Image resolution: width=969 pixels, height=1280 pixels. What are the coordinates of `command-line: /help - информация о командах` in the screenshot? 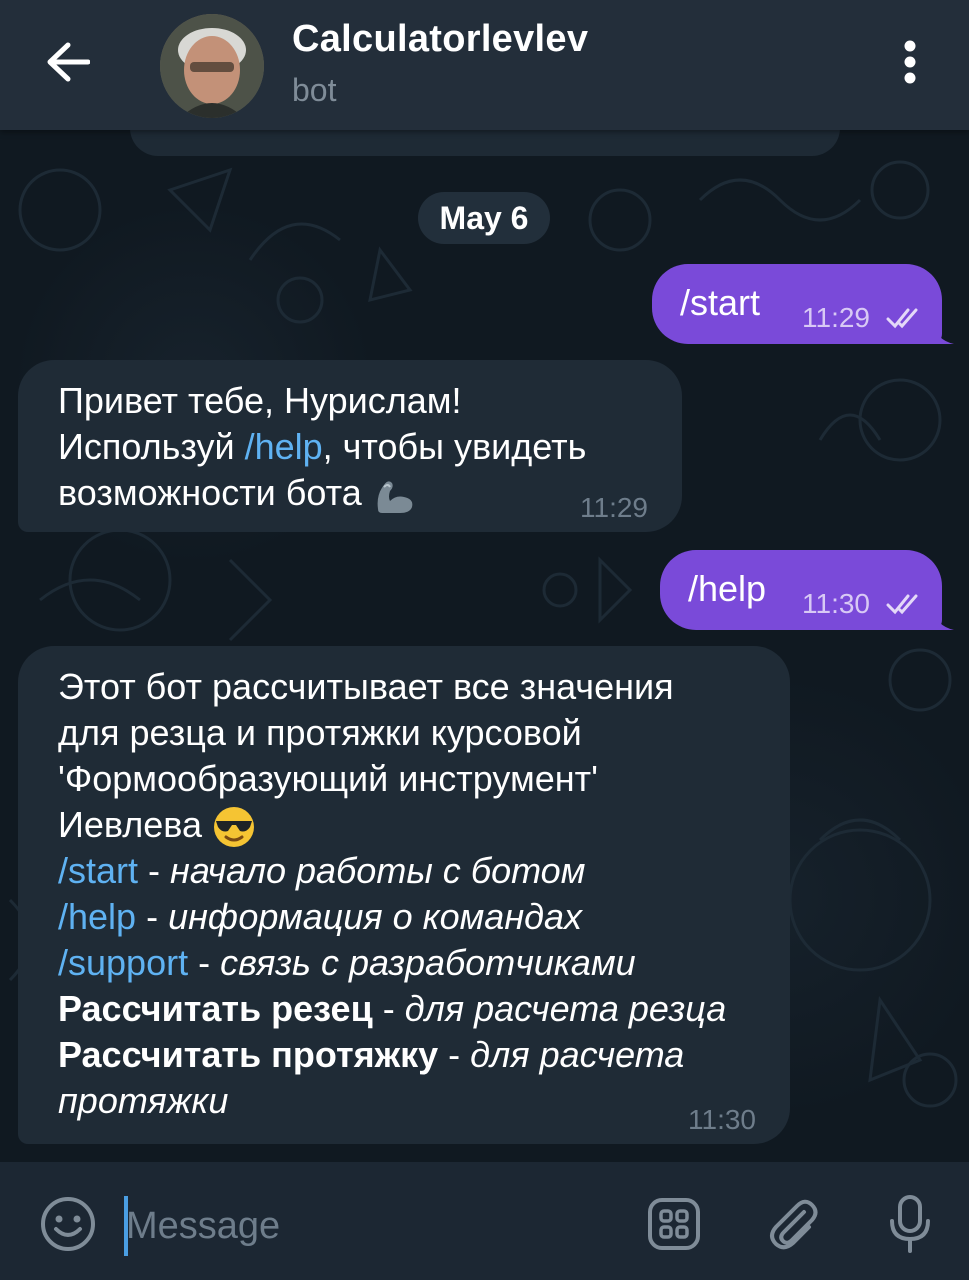 It's located at (320, 916).